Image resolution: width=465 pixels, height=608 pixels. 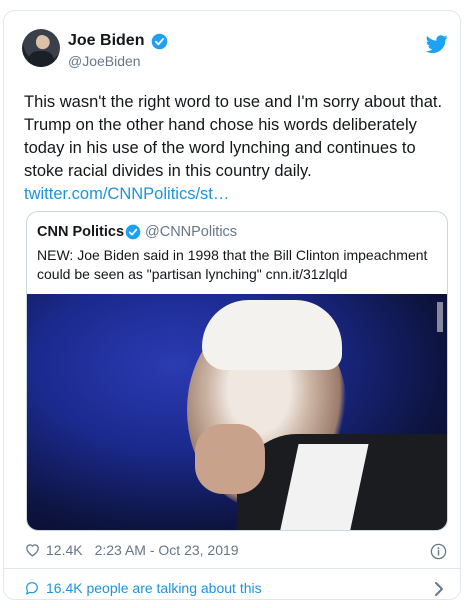 I want to click on talking-link: 16.4K people are talking about this, so click(x=143, y=588).